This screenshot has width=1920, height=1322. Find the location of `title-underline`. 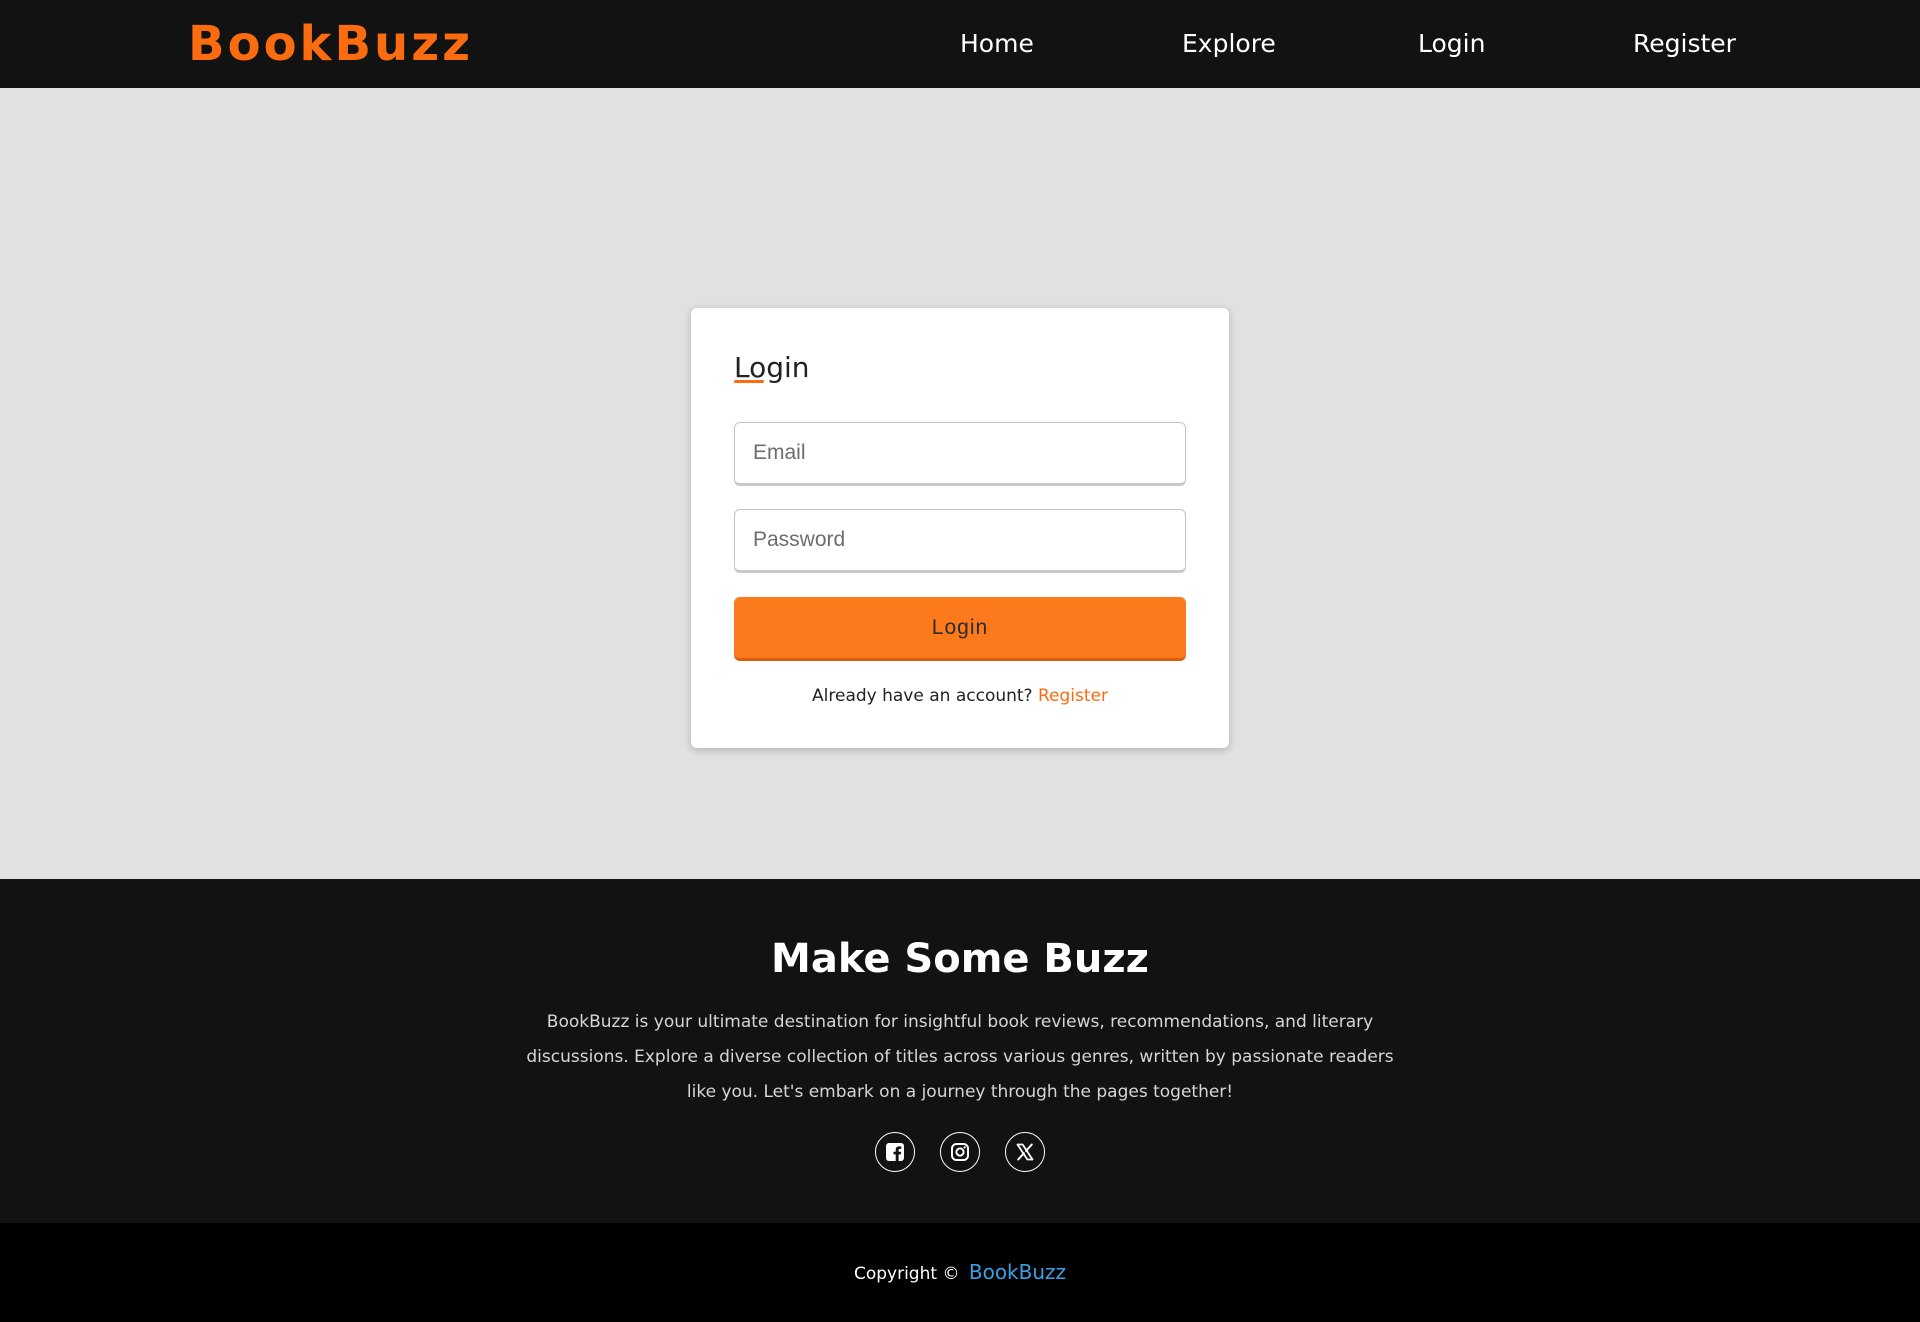

title-underline is located at coordinates (749, 381).